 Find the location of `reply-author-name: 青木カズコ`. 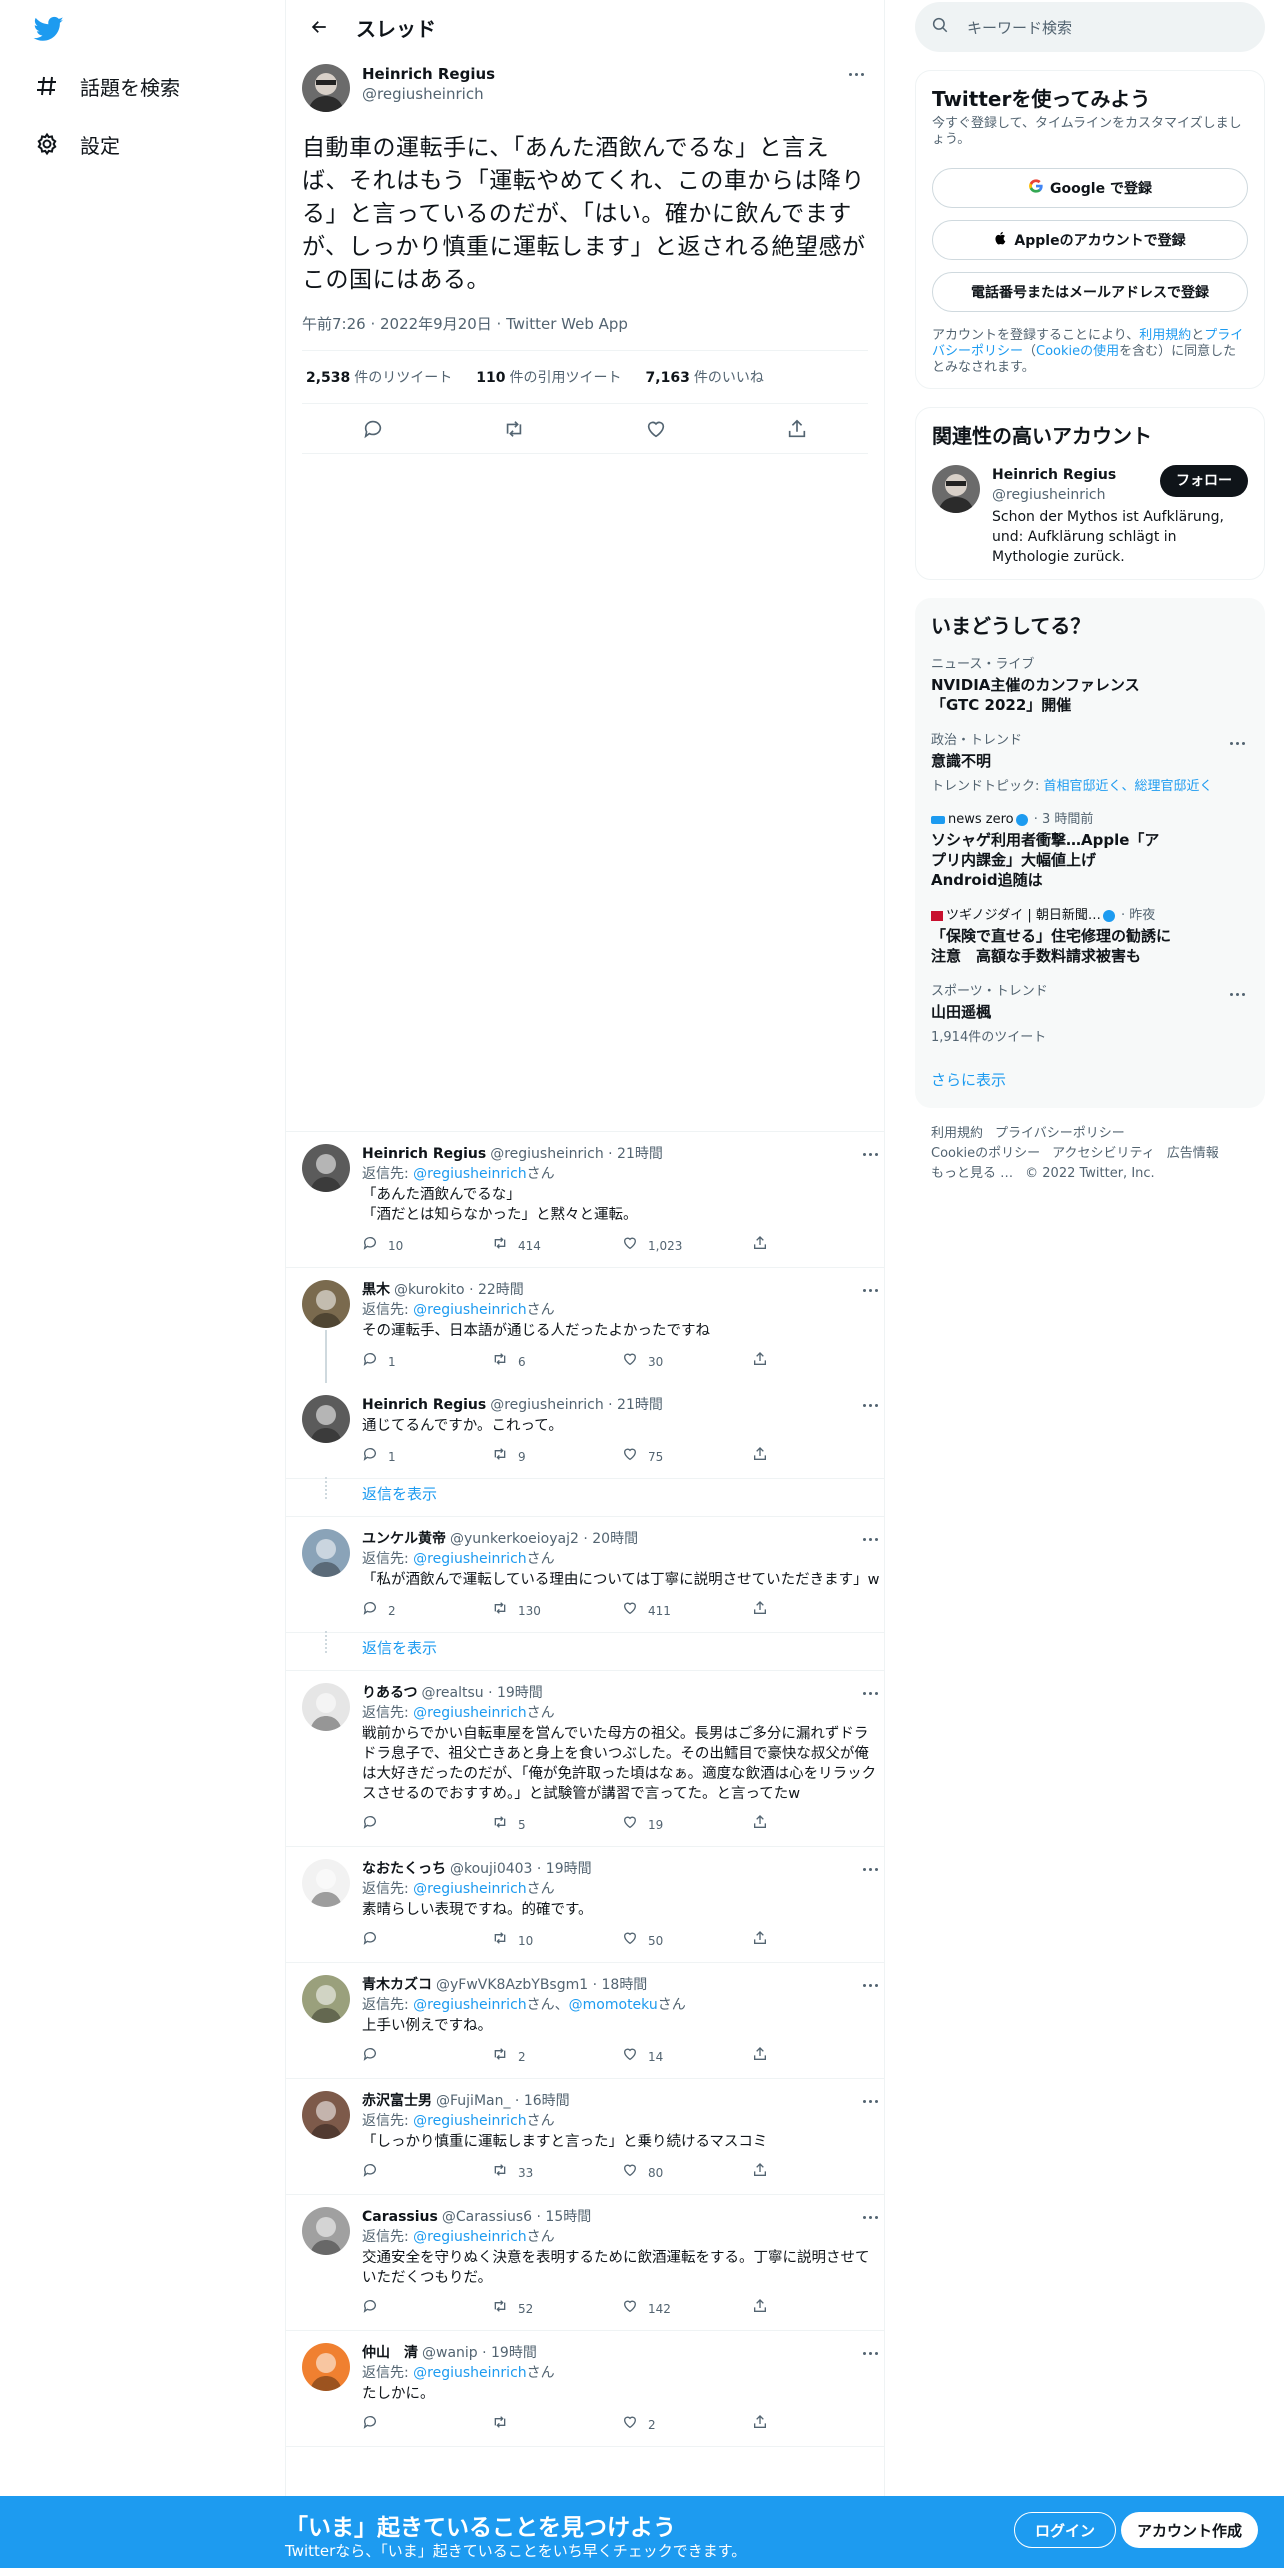

reply-author-name: 青木カズコ is located at coordinates (397, 1985).